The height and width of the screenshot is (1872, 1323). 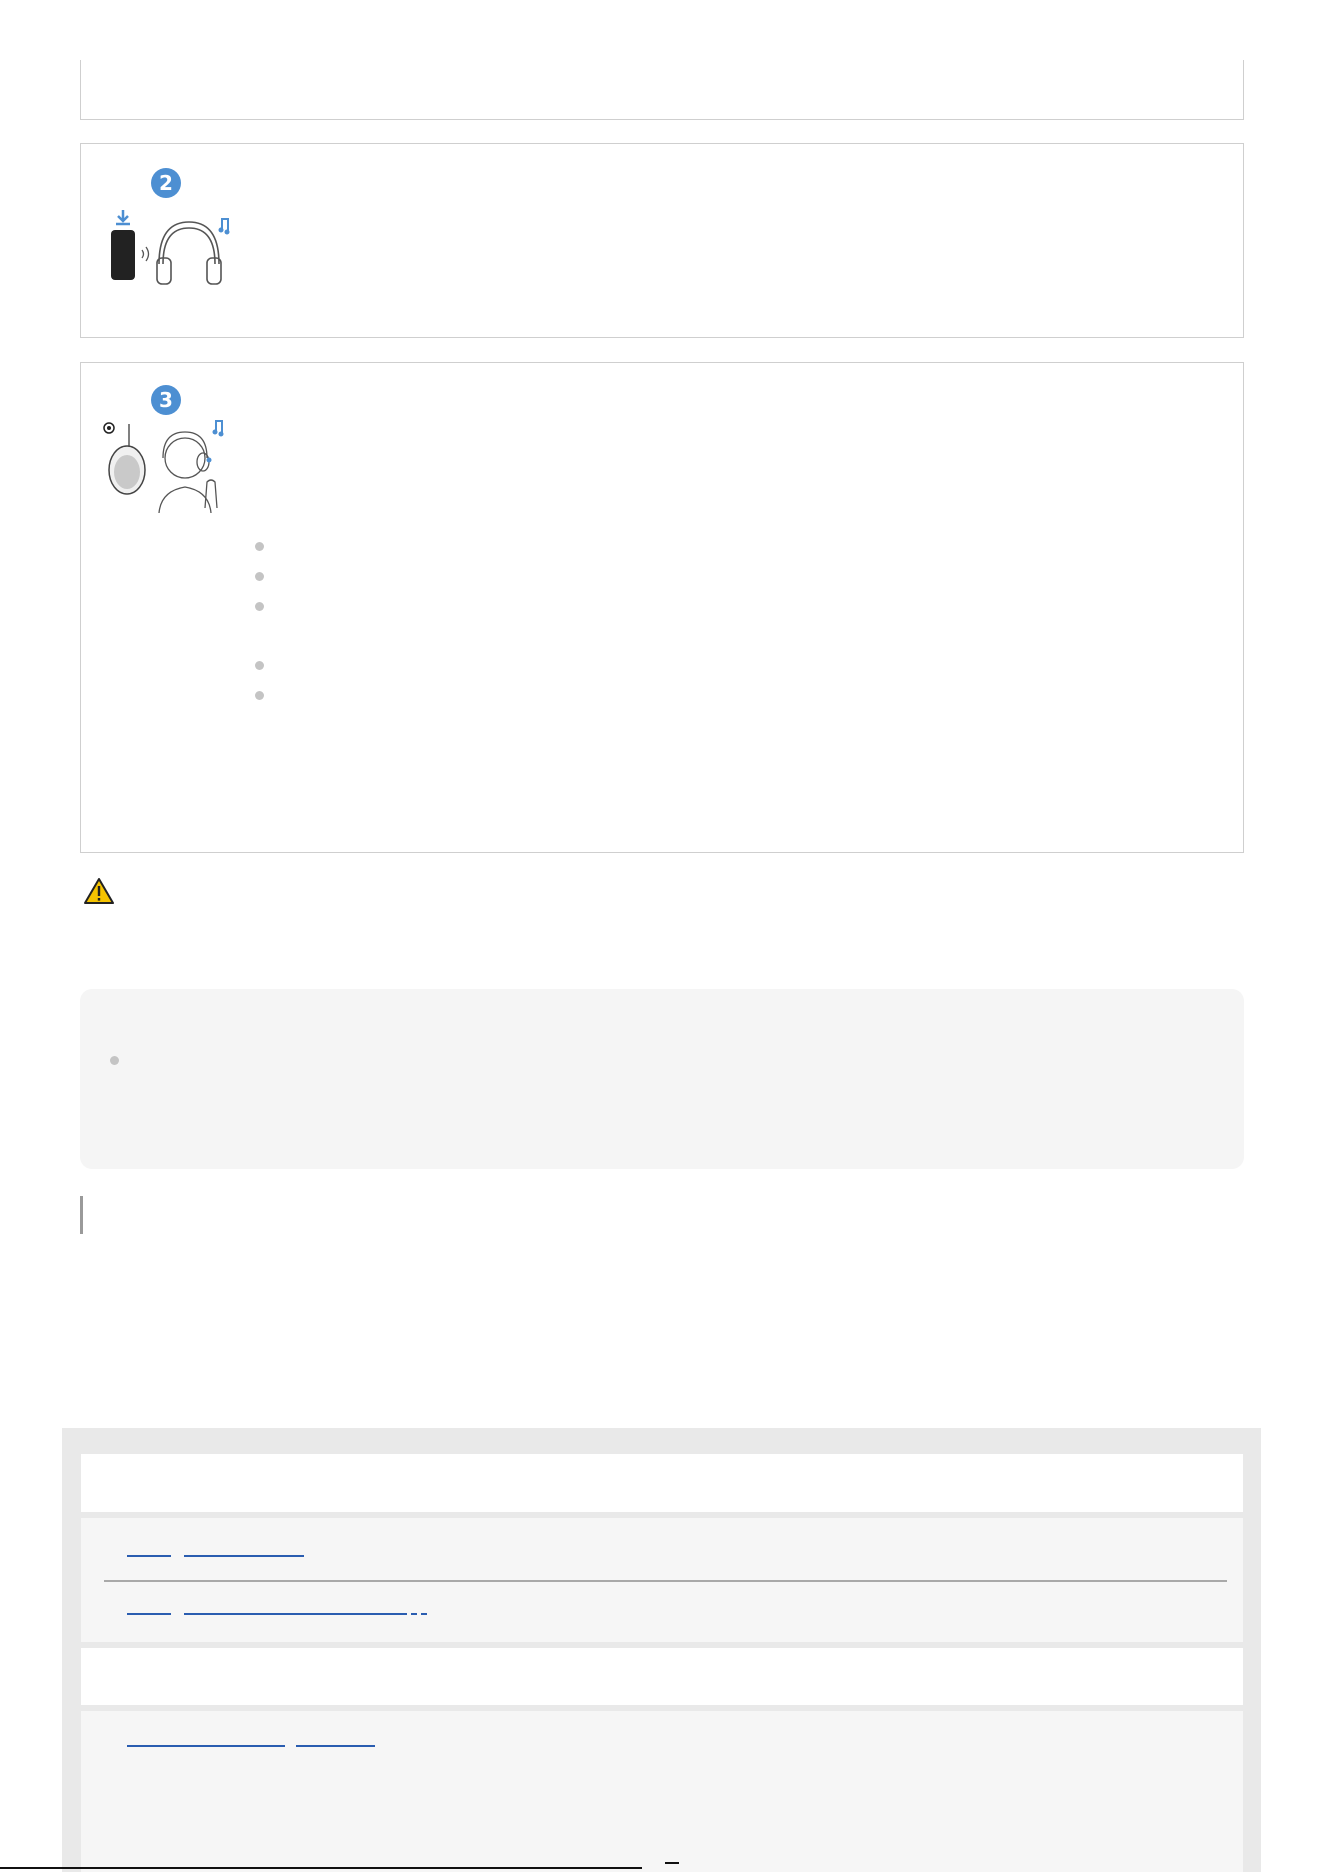 I want to click on headphones-icon, so click(x=189, y=253).